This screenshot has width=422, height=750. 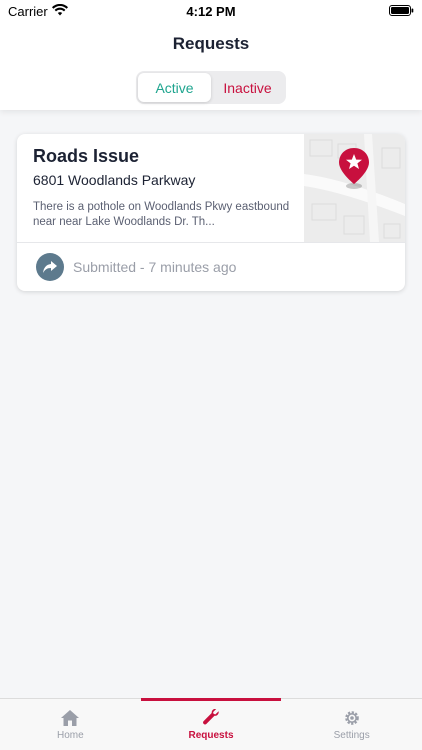 I want to click on request-status: Submitted - 7 minutes ago, so click(x=155, y=267).